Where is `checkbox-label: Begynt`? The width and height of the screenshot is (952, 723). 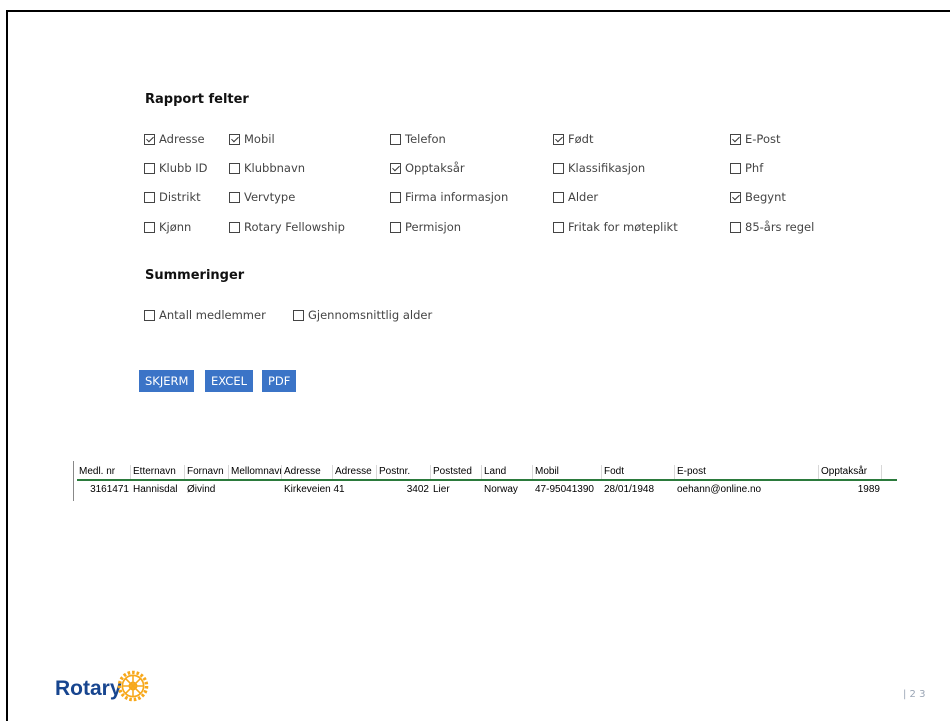 checkbox-label: Begynt is located at coordinates (765, 197).